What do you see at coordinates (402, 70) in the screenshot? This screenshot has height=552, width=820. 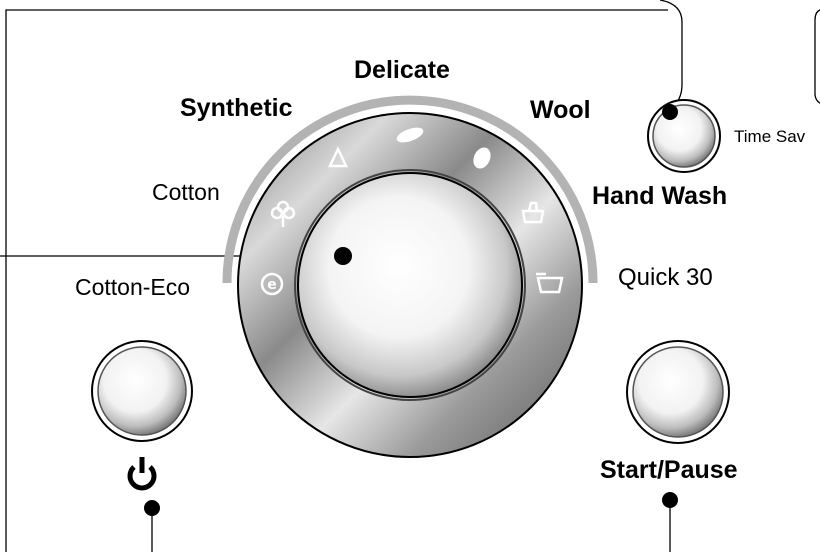 I see `programme-label-delicate: Delicate` at bounding box center [402, 70].